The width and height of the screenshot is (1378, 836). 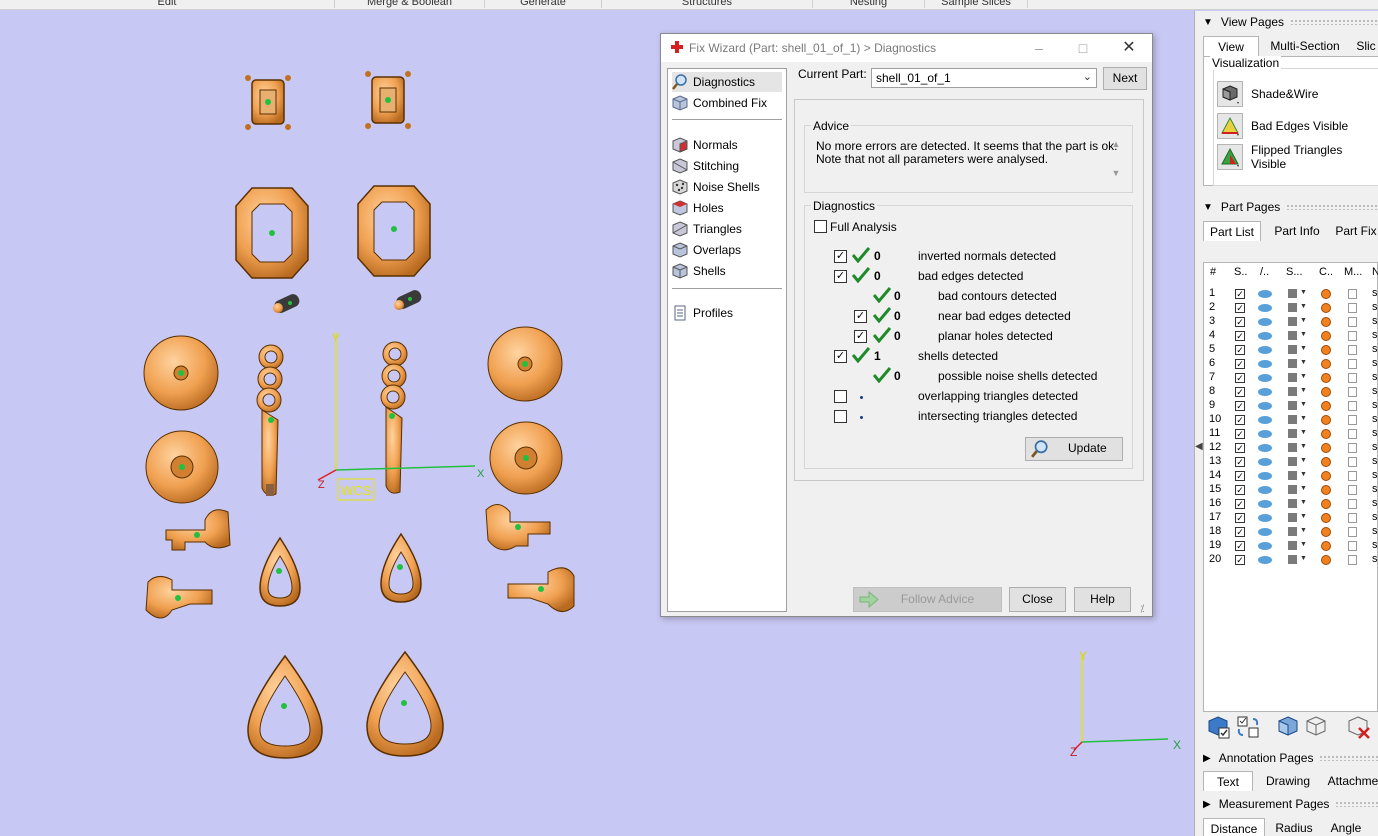 What do you see at coordinates (1291, 336) in the screenshot?
I see `table-row: 4 ✓ ▼ s` at bounding box center [1291, 336].